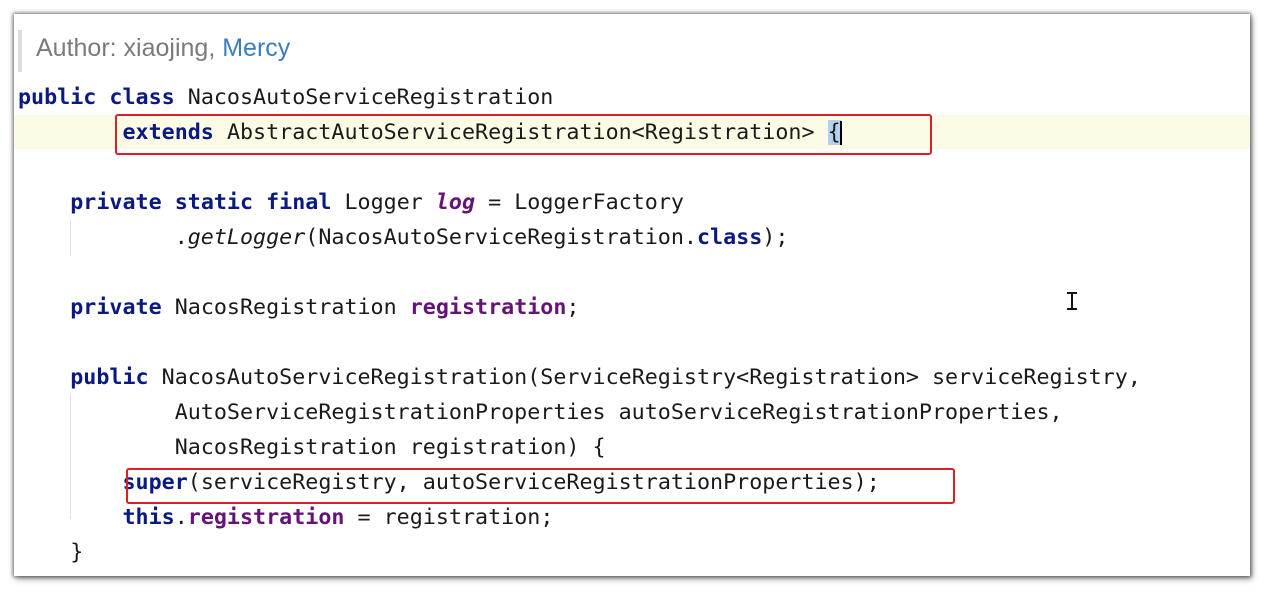  Describe the element at coordinates (285, 307) in the screenshot. I see `code-token: NacosRegistration` at that location.